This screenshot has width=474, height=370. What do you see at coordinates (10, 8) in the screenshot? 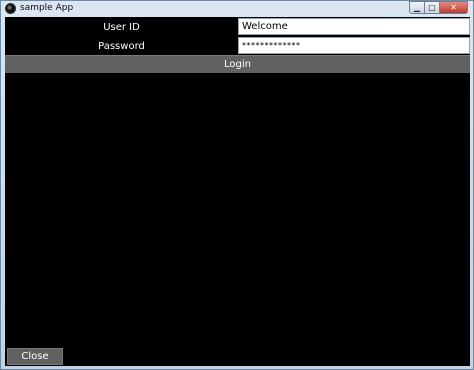
I see `app-icon` at bounding box center [10, 8].